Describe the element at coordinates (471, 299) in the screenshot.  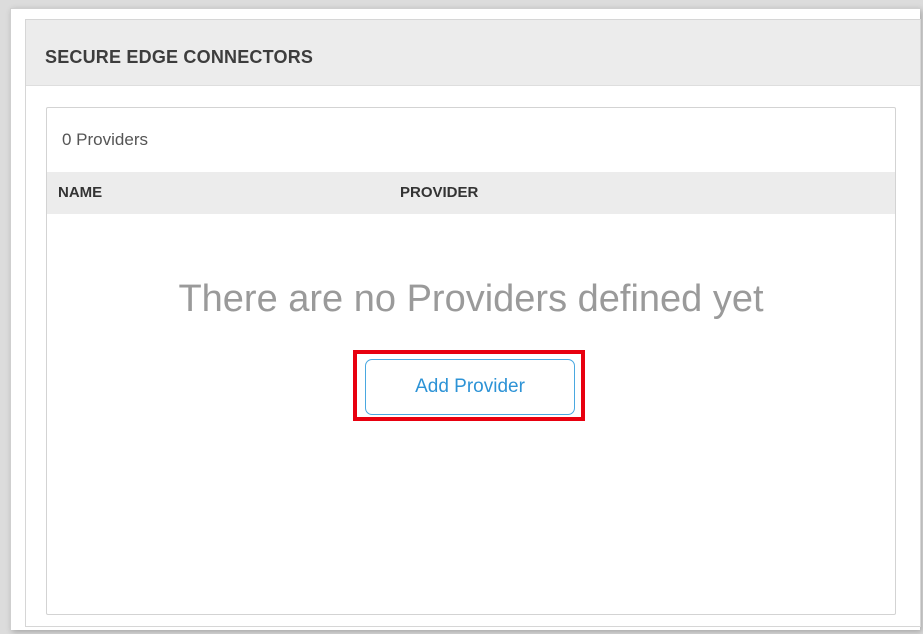
I see `empty-state-message: There are no Providers defined yet` at that location.